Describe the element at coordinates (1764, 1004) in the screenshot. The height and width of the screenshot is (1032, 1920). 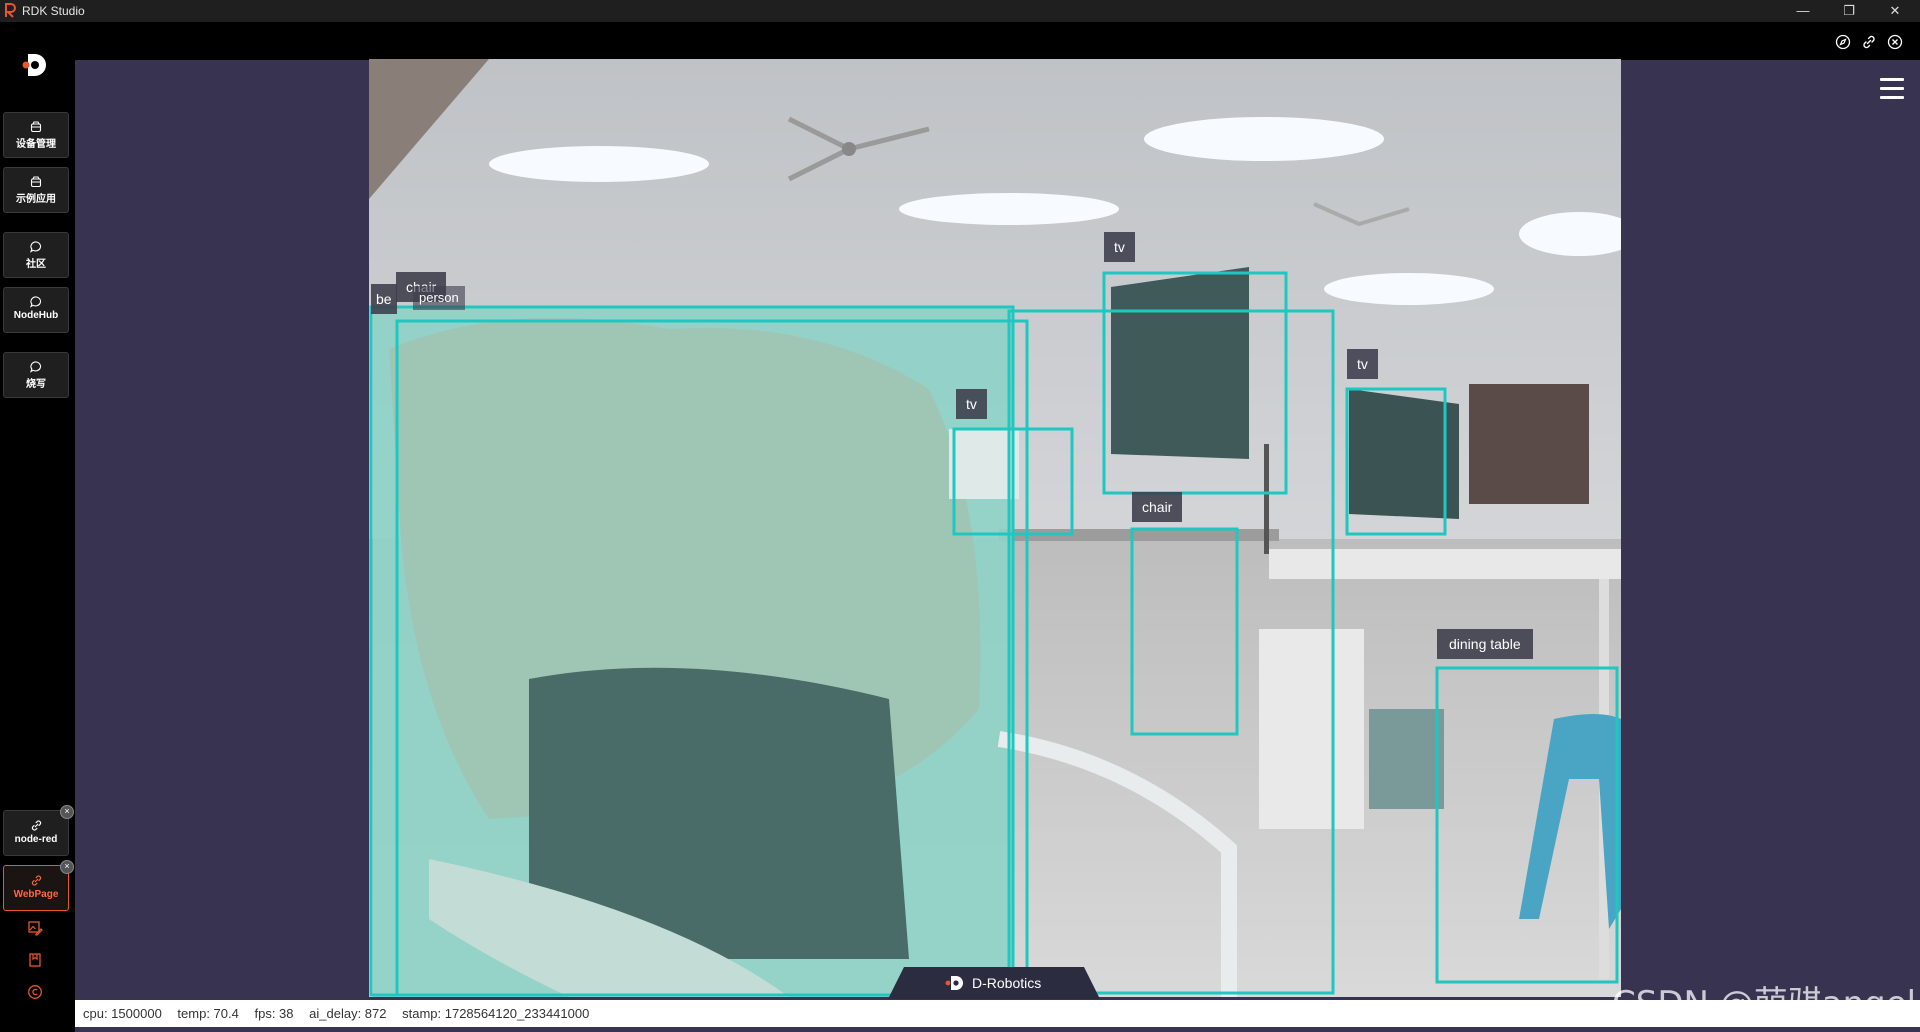
I see `watermark: CSDN @萌骐angel` at that location.